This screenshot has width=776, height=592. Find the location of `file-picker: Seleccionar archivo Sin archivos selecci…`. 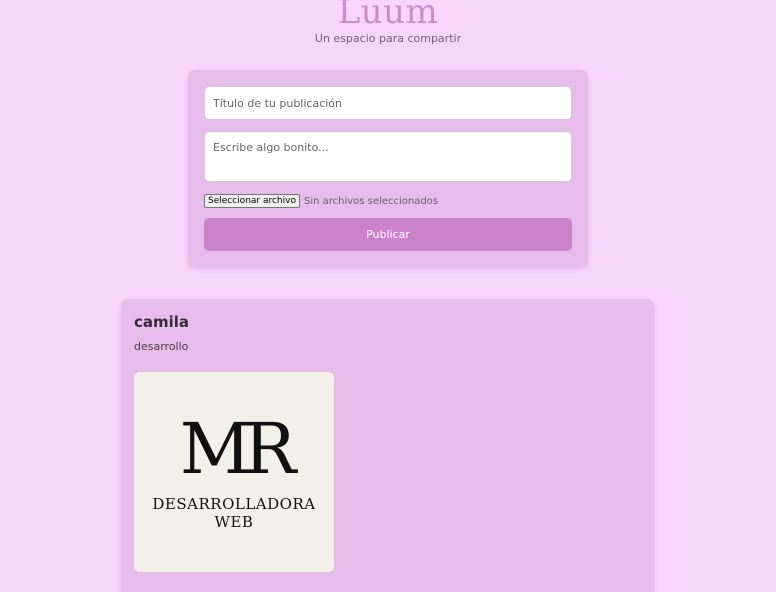

file-picker: Seleccionar archivo Sin archivos selecci… is located at coordinates (321, 201).